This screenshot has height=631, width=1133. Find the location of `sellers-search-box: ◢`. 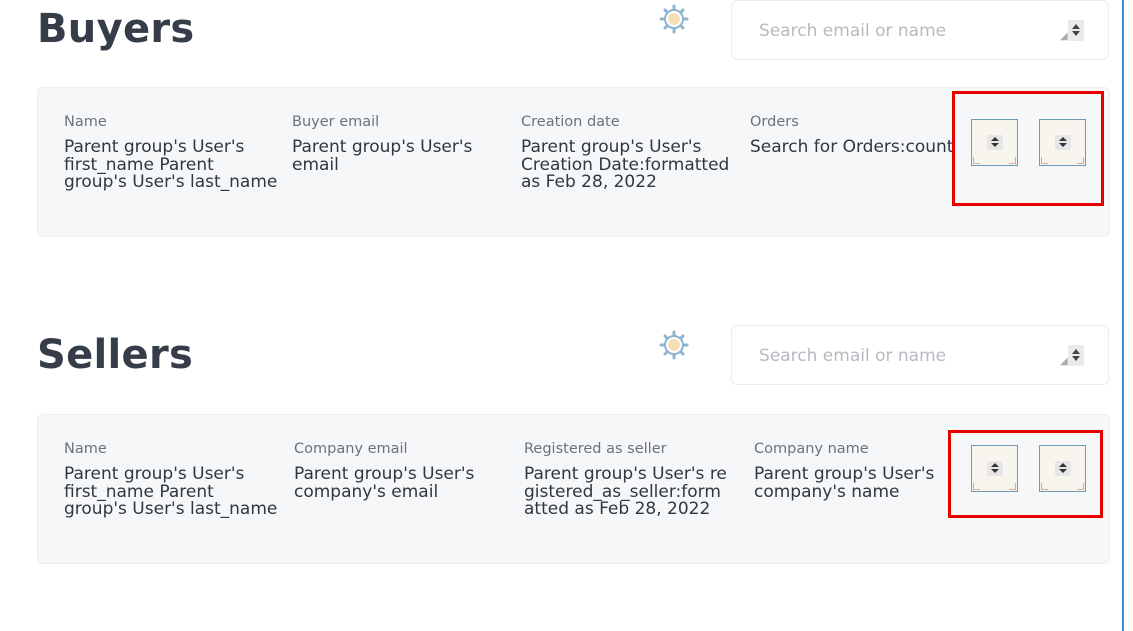

sellers-search-box: ◢ is located at coordinates (920, 355).